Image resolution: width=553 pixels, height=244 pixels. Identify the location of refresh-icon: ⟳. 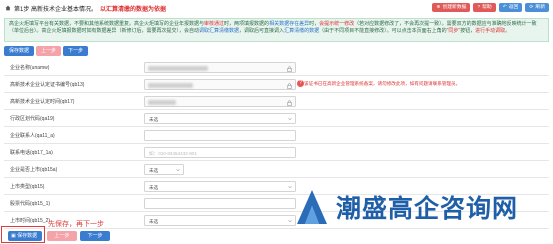
(531, 7).